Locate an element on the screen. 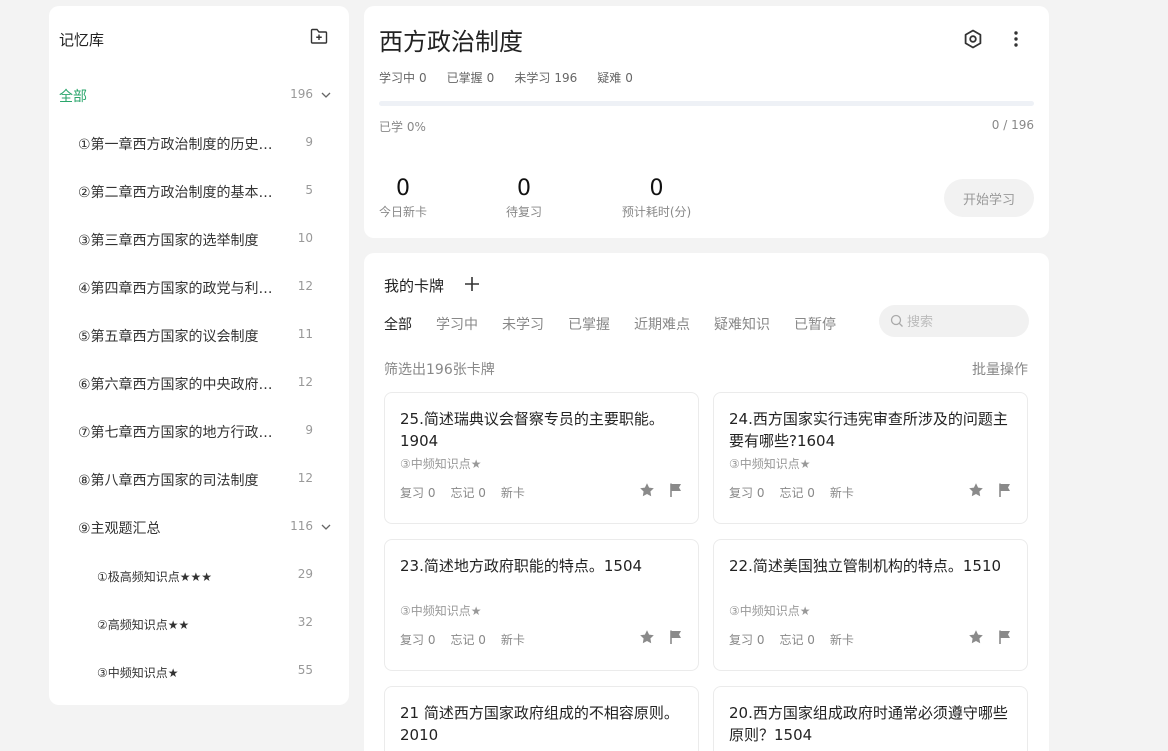  sidebar-item-count: 116 is located at coordinates (301, 526).